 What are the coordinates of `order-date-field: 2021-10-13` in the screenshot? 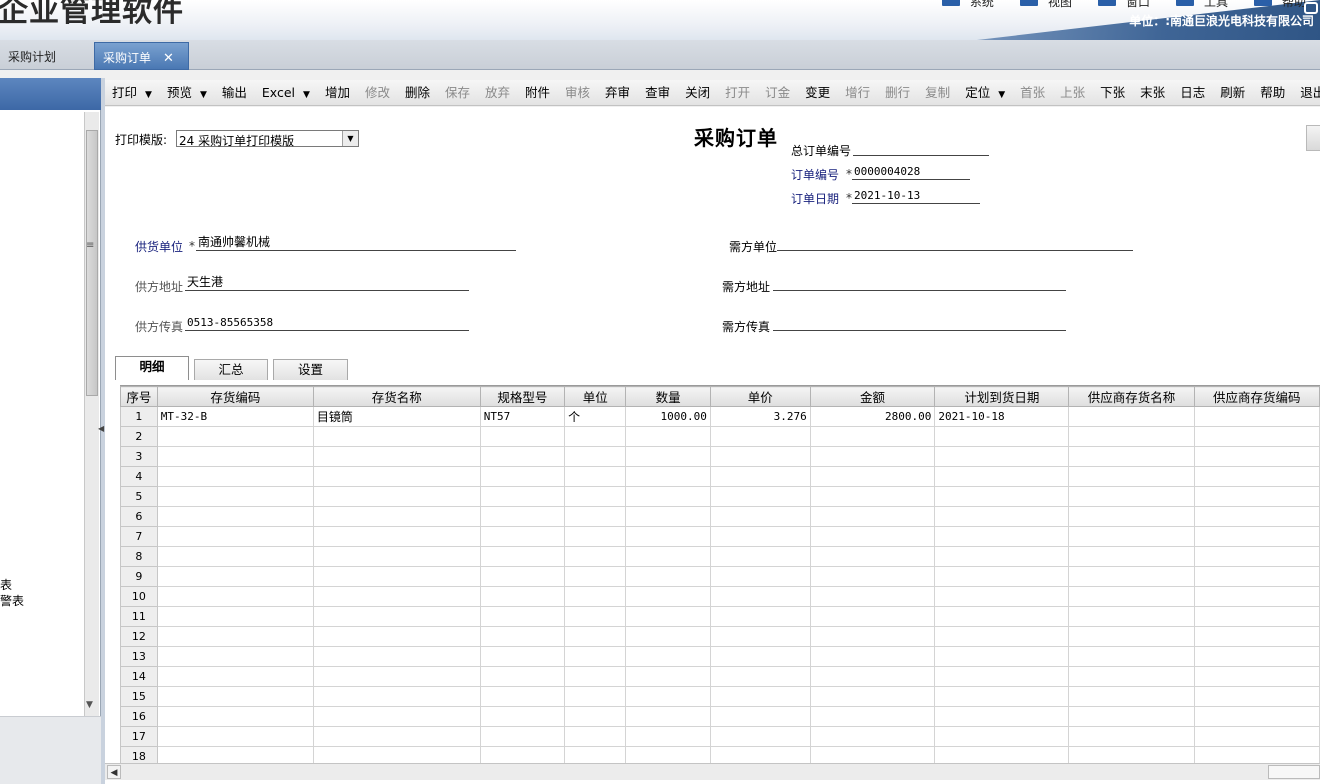 It's located at (916, 196).